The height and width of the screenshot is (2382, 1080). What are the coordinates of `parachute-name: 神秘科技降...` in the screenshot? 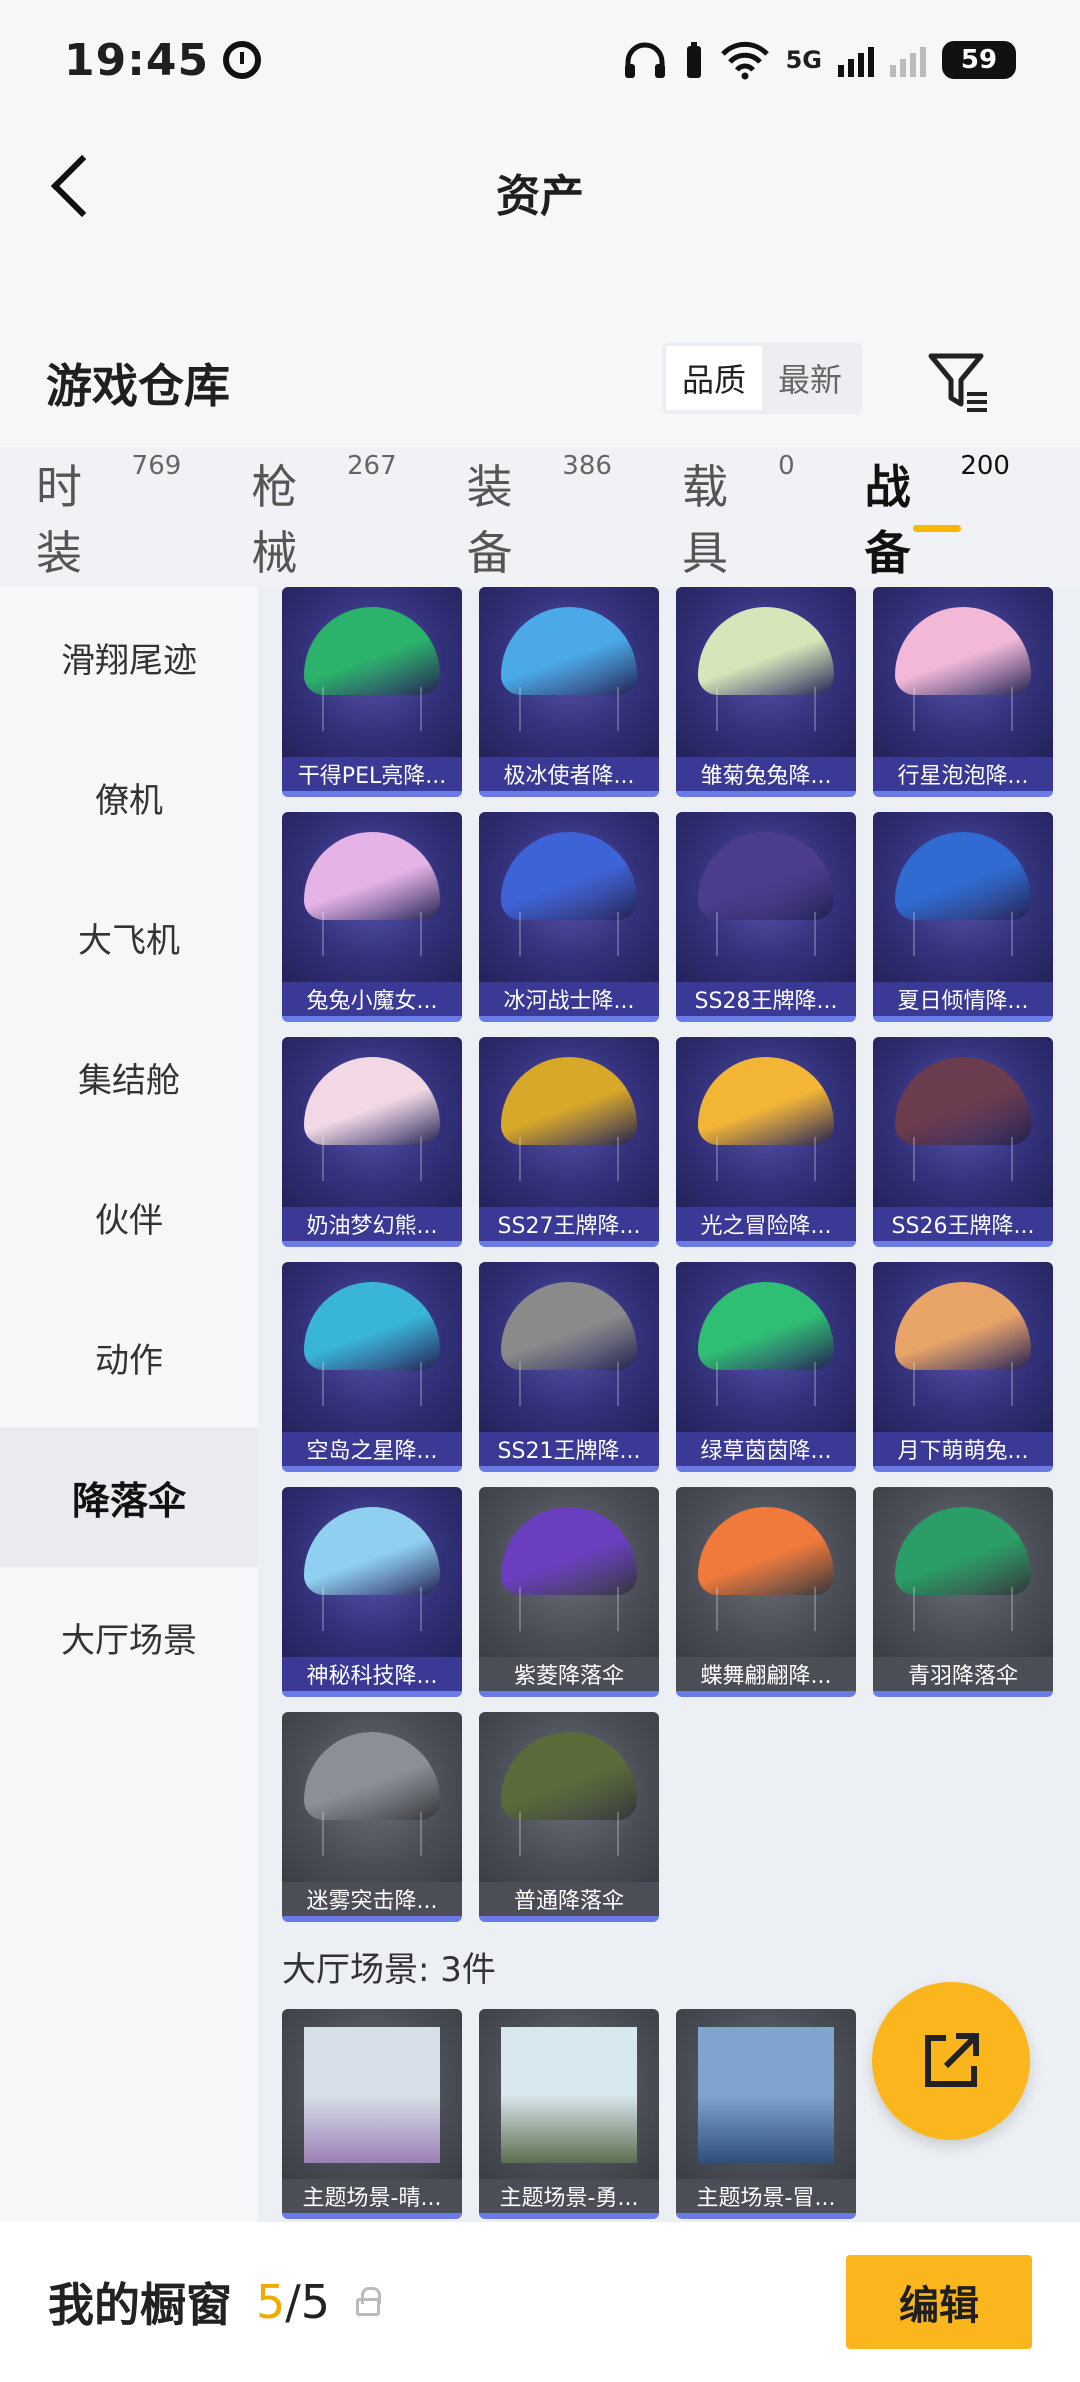 It's located at (372, 1674).